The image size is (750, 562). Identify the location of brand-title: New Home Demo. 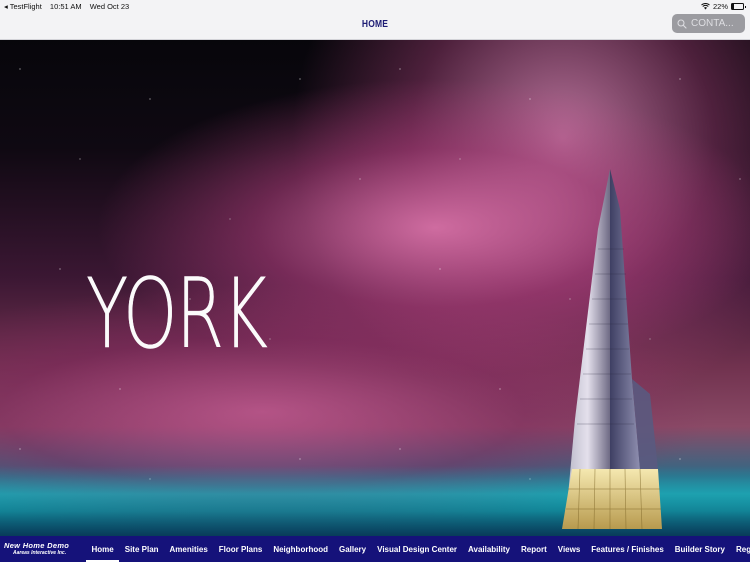
(37, 546).